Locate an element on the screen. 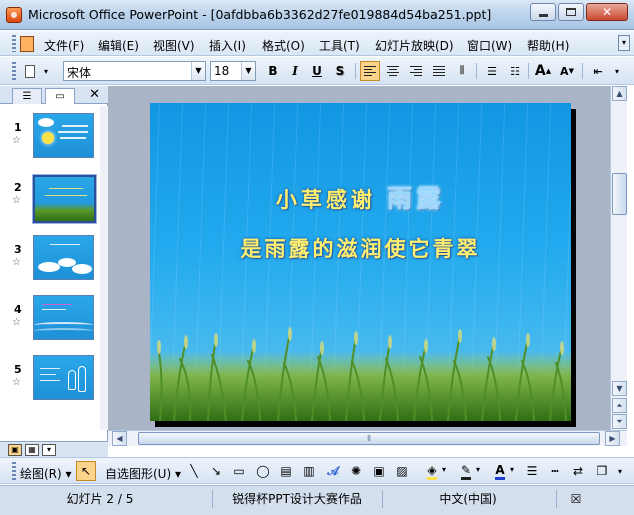 The height and width of the screenshot is (515, 634). fill-color-button: ◈ is located at coordinates (432, 471).